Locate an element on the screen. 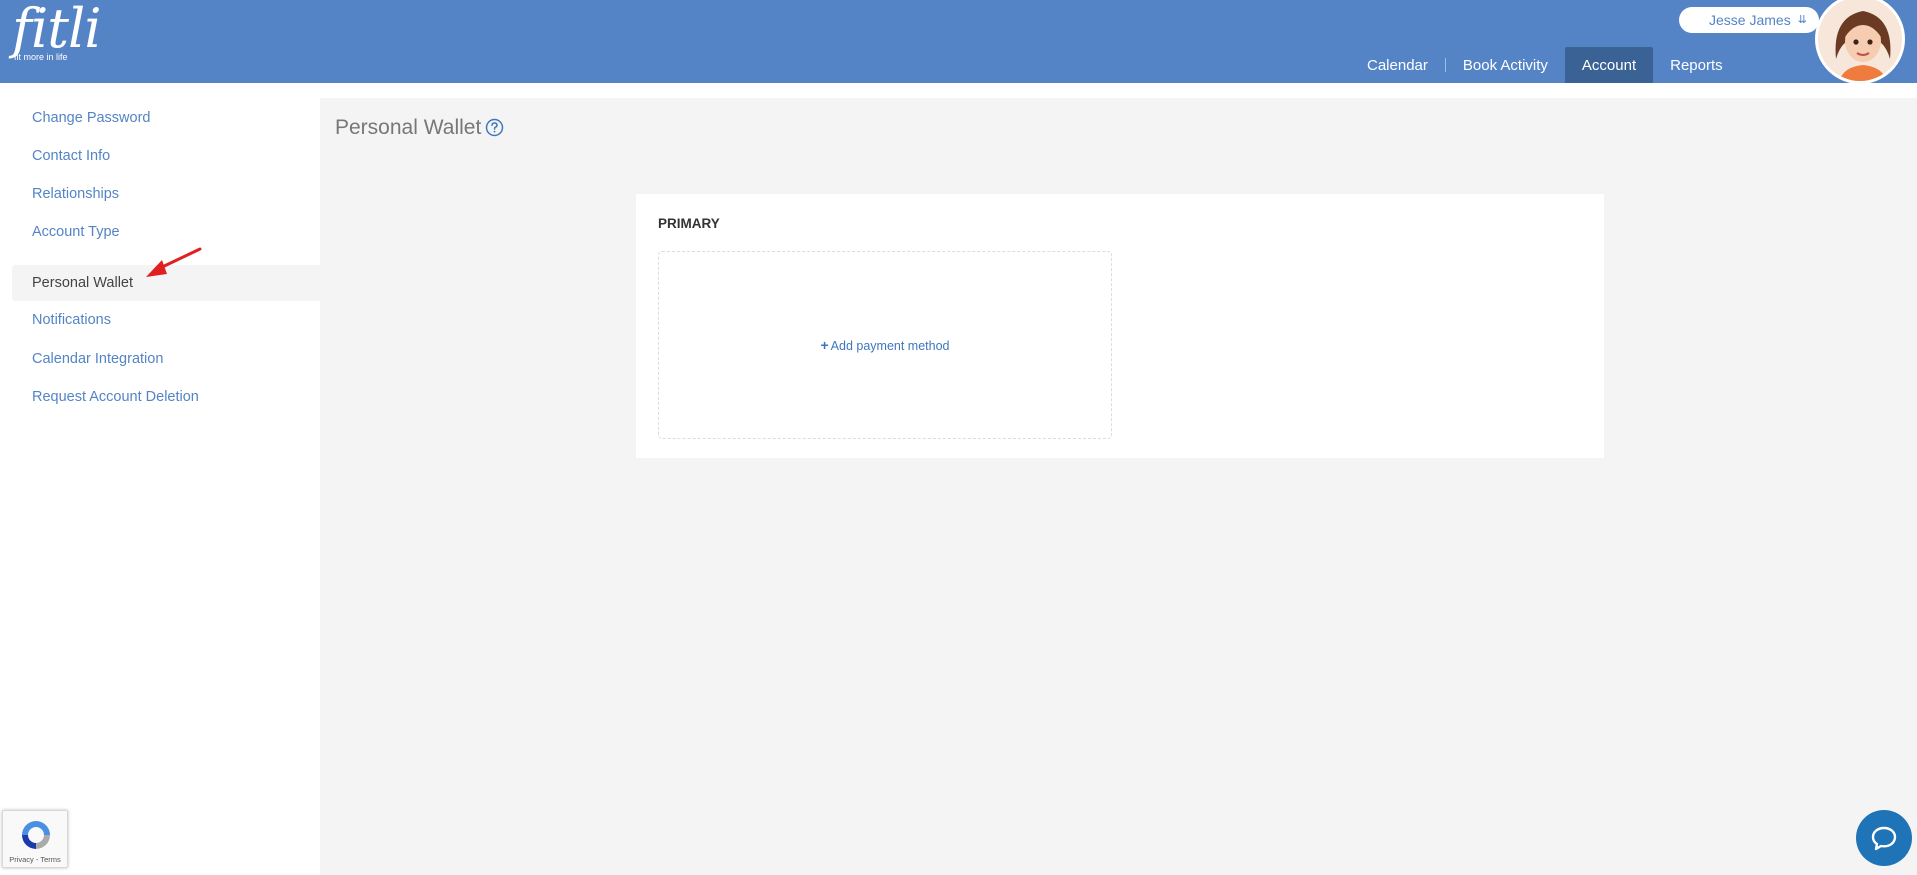 The width and height of the screenshot is (1917, 875). add-payment-method-label: Add payment method is located at coordinates (890, 346).